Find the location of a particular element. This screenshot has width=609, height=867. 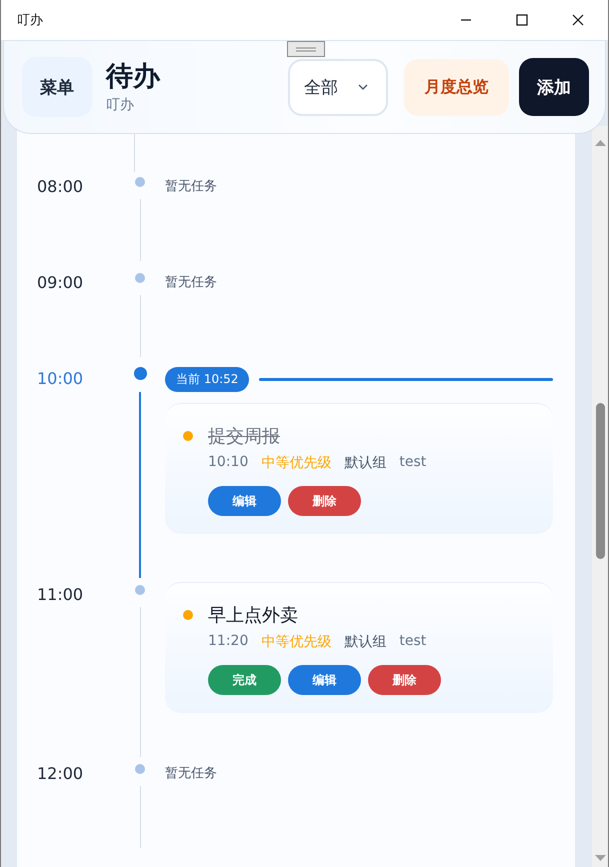

current-time-badge: 当前 10:52 is located at coordinates (207, 379).